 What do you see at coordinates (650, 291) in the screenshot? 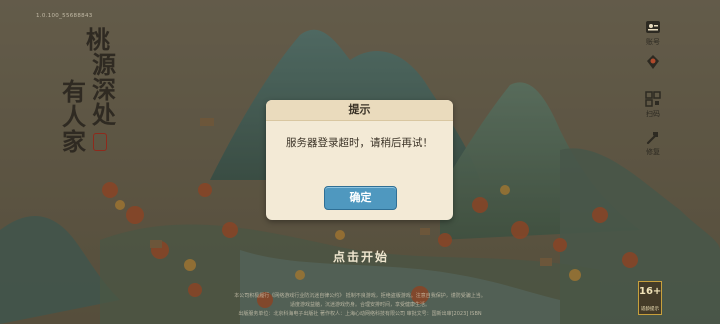
I see `age-rating-number: 16+` at bounding box center [650, 291].